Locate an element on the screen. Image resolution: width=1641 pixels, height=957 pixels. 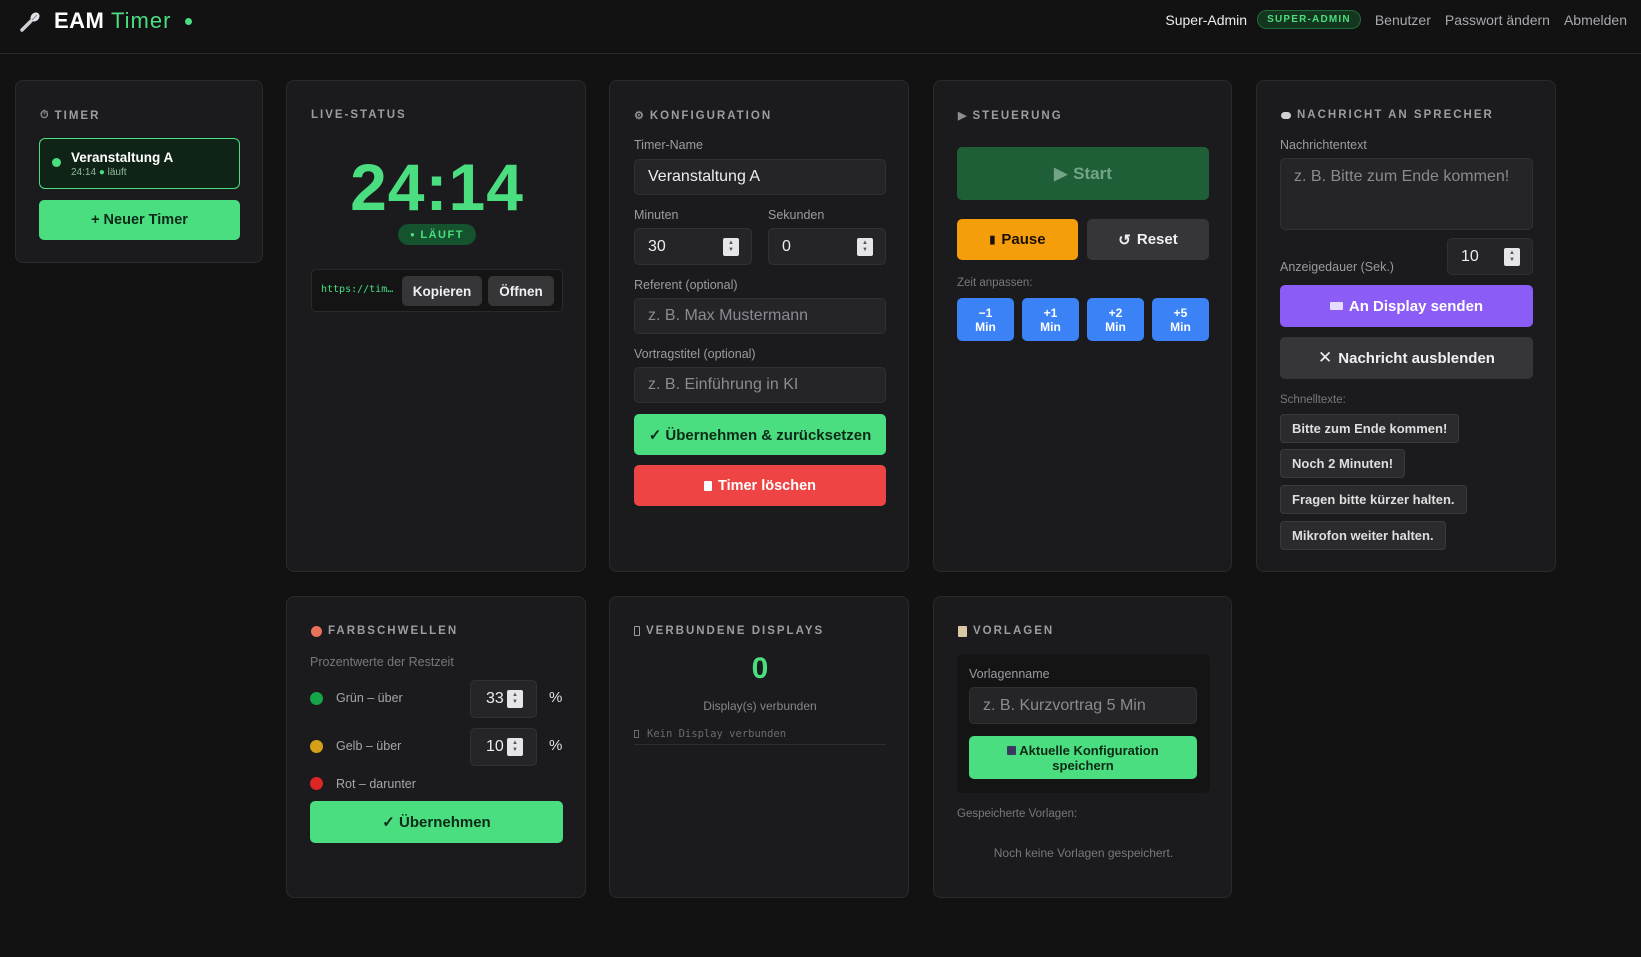
start-button: ▶ Start is located at coordinates (1083, 173).